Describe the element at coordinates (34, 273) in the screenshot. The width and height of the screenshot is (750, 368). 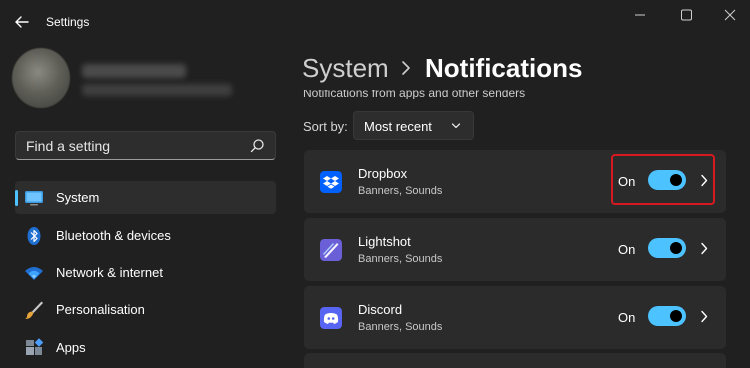
I see `wifi-icon` at that location.